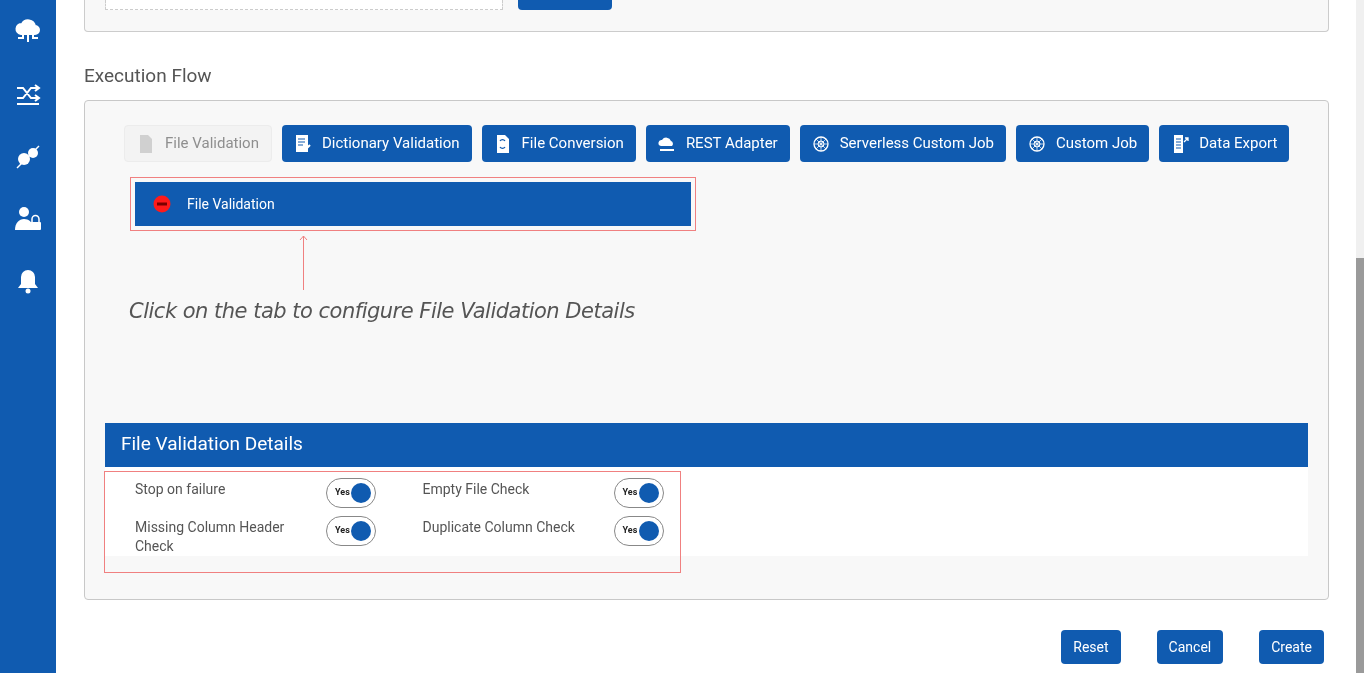 This screenshot has height=673, width=1364. What do you see at coordinates (1083, 143) in the screenshot?
I see `step-button: Custom Job` at bounding box center [1083, 143].